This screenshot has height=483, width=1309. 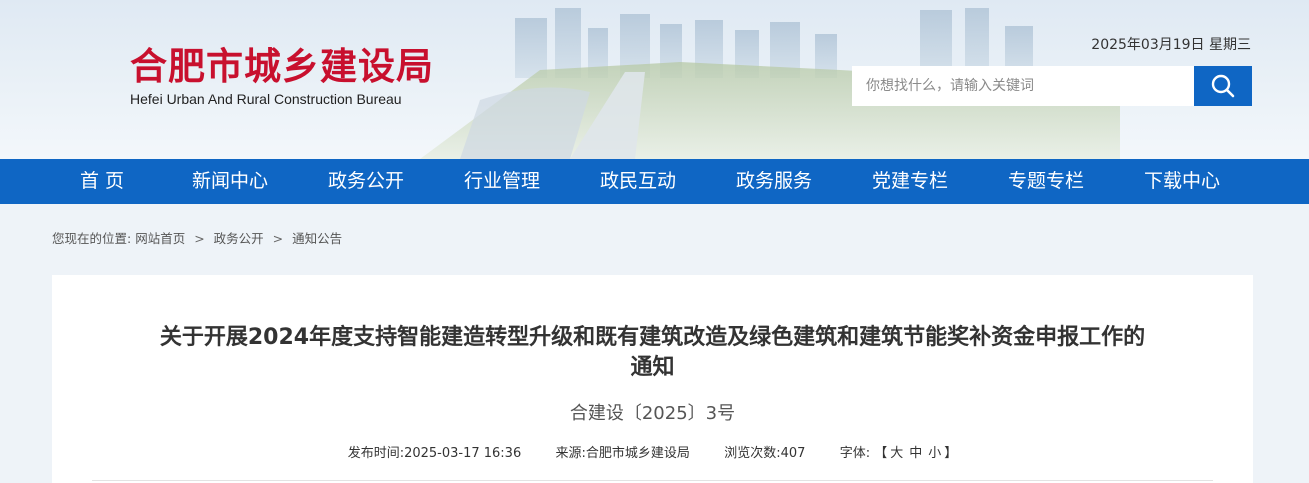 What do you see at coordinates (376, 453) in the screenshot?
I see `publish-time-label: 发布时间:` at bounding box center [376, 453].